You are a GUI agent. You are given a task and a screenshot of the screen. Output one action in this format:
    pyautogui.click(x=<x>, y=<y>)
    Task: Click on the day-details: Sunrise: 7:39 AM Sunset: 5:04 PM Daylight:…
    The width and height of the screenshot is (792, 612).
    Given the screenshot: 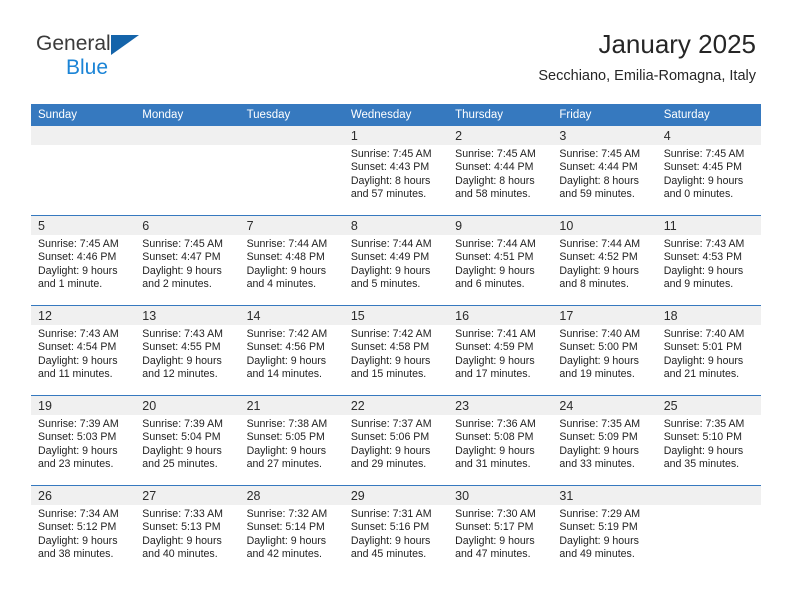 What is the action you would take?
    pyautogui.click(x=187, y=443)
    